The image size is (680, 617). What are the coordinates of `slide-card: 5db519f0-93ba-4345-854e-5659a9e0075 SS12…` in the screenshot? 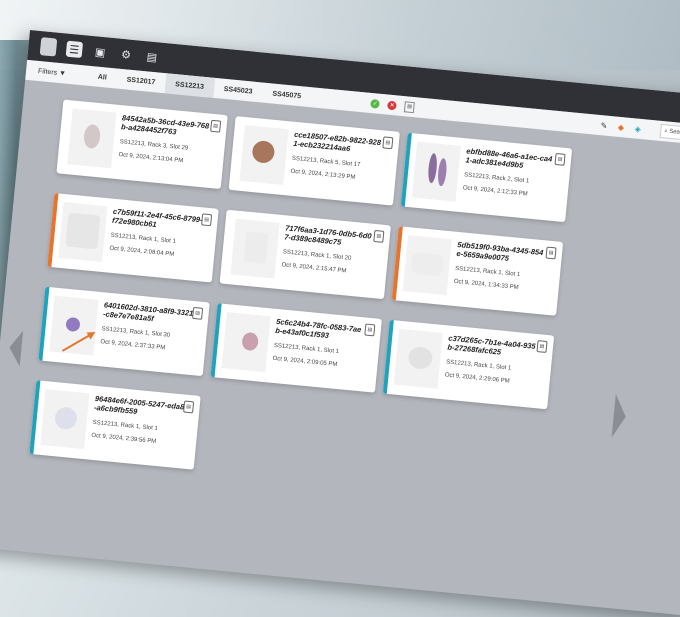 It's located at (477, 271).